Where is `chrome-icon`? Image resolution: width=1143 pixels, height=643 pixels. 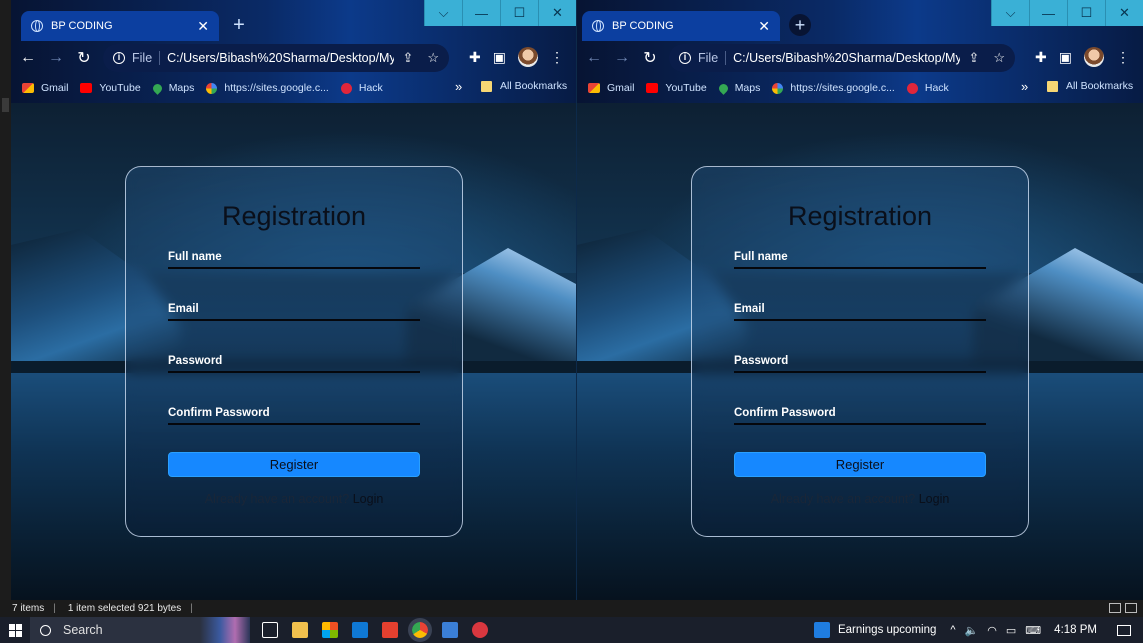 chrome-icon is located at coordinates (420, 630).